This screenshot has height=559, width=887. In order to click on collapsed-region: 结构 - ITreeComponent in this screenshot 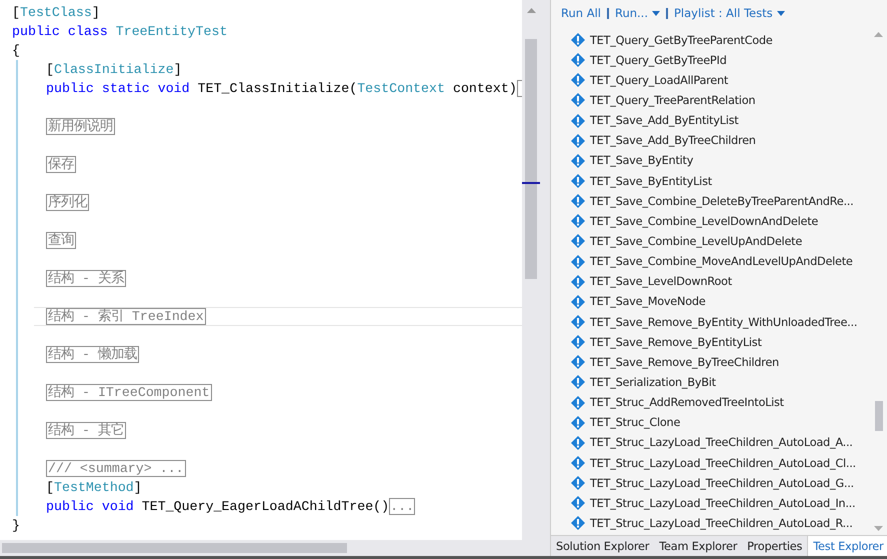, I will do `click(129, 392)`.